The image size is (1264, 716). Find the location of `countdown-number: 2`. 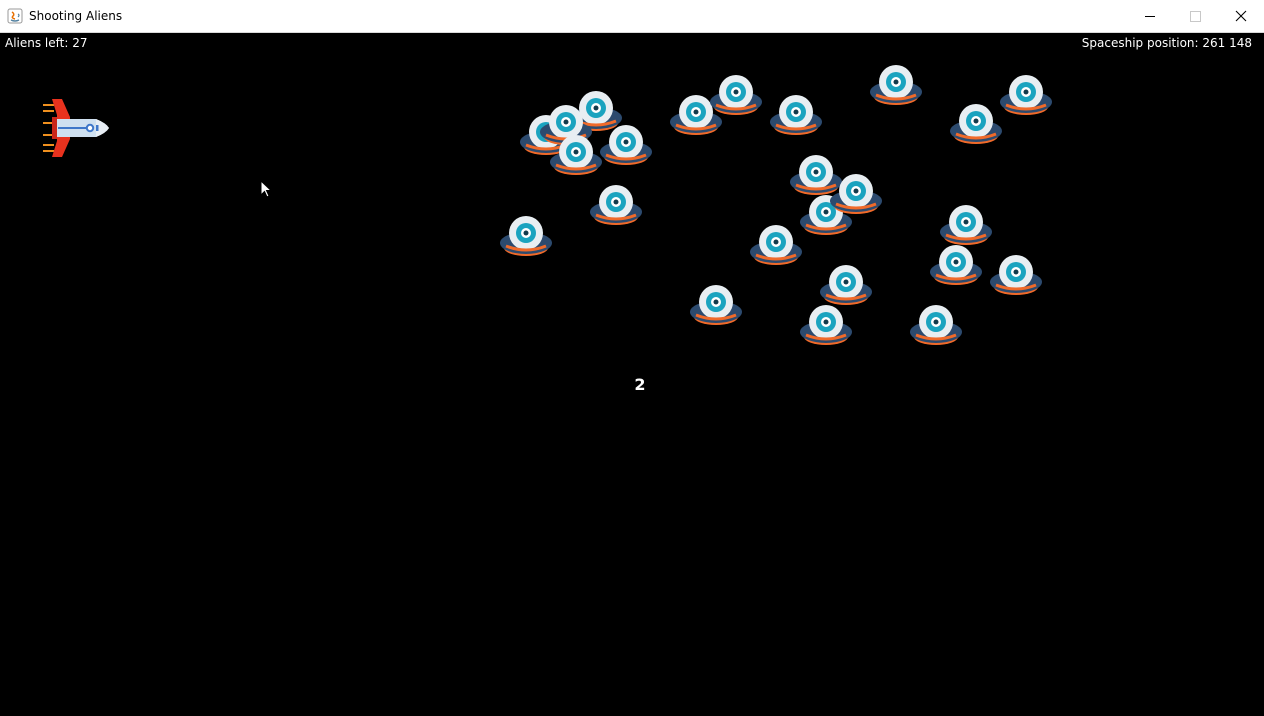

countdown-number: 2 is located at coordinates (640, 384).